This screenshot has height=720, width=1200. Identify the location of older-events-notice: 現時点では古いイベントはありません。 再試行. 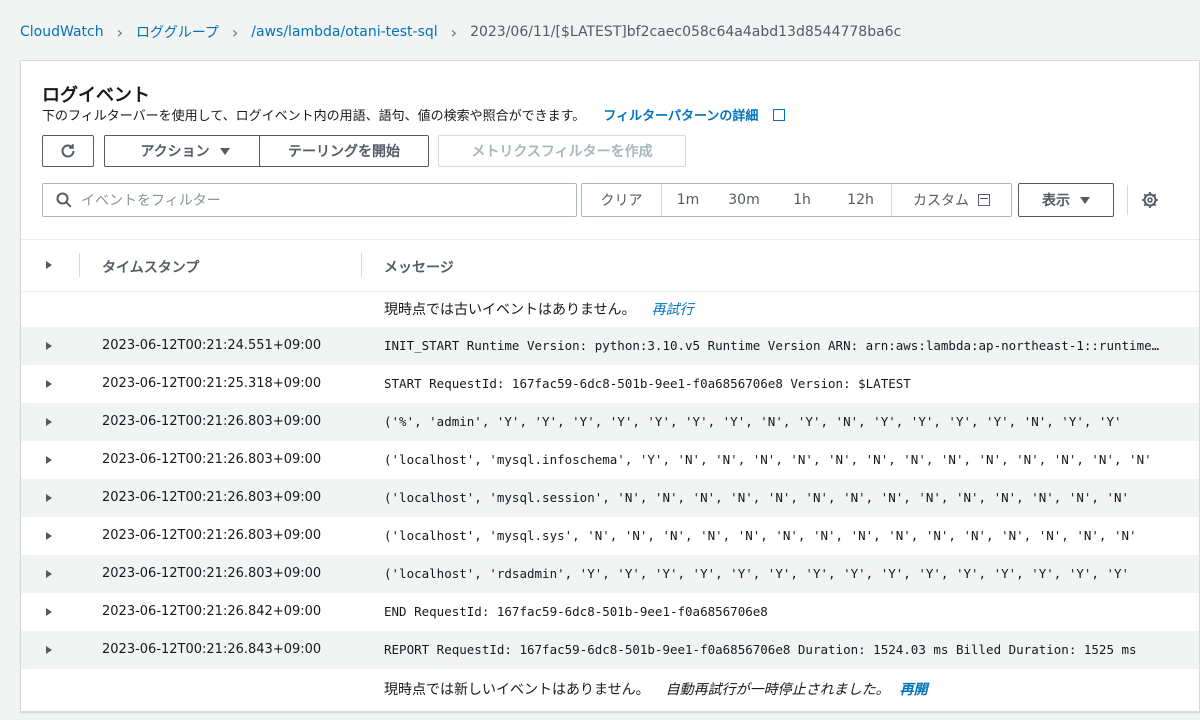
(610, 309).